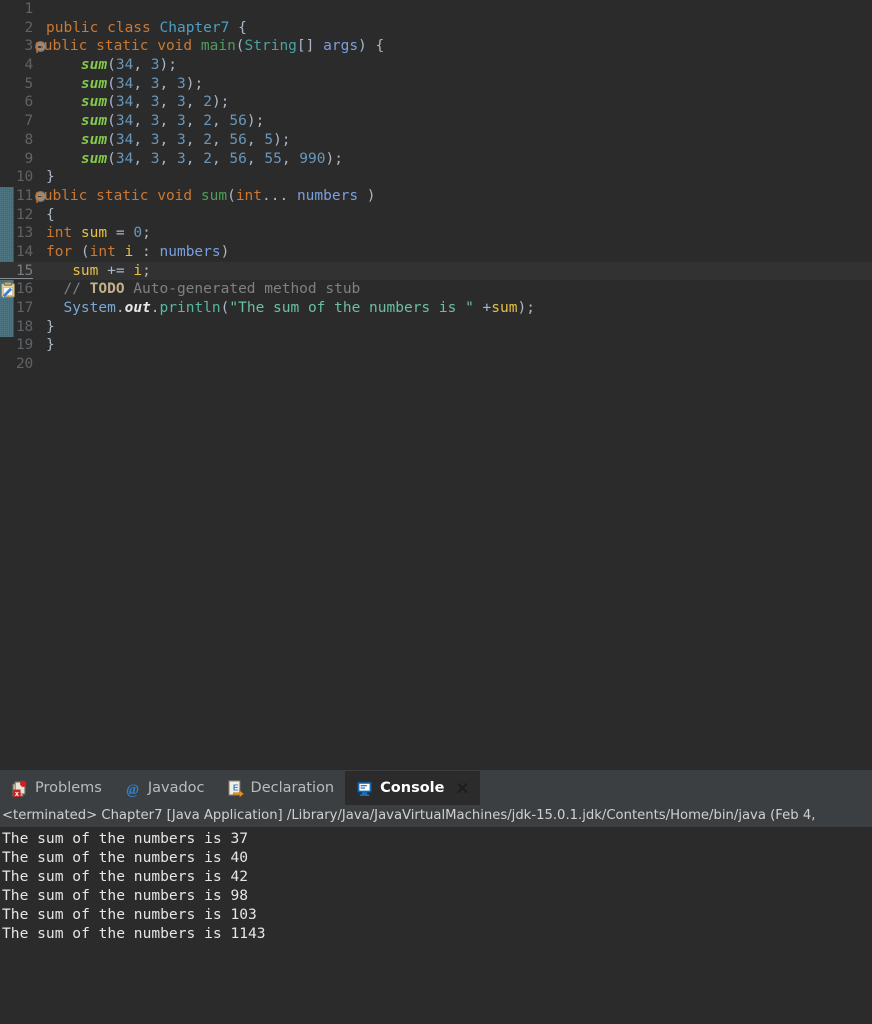 This screenshot has width=872, height=1024. I want to click on code-line-4: 4 sum(34, 3);, so click(436, 65).